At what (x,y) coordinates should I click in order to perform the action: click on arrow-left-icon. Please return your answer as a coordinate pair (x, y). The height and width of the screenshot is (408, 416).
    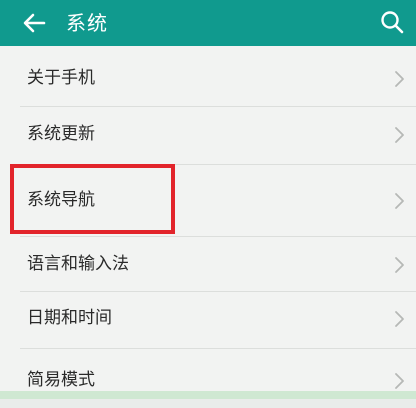
    Looking at the image, I should click on (34, 23).